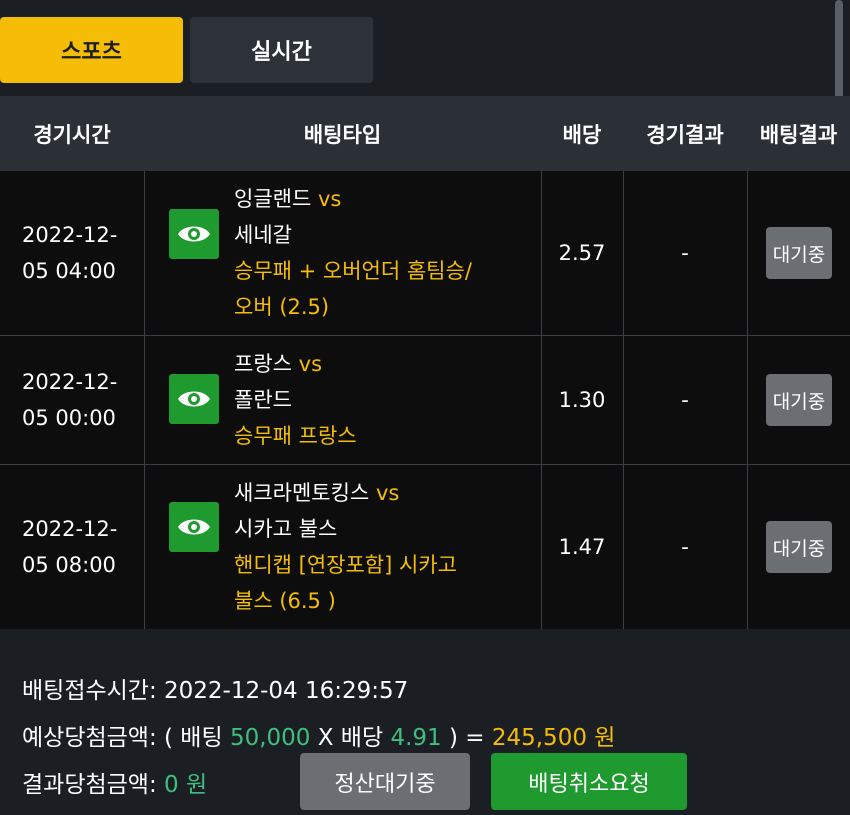 The image size is (850, 815). I want to click on tab-bar: 스포츠 실시간, so click(425, 48).